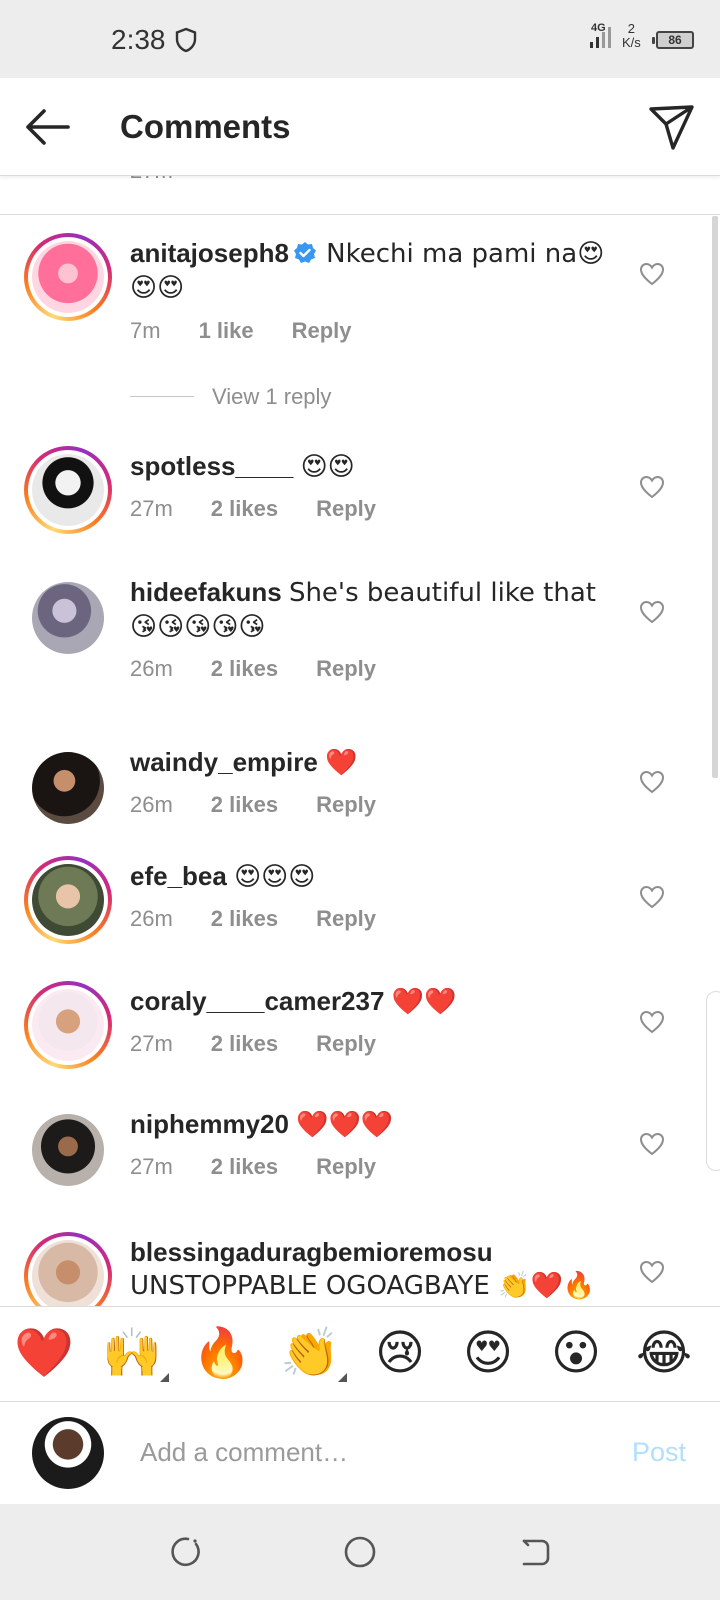  I want to click on reaction-fire: 🔥, so click(222, 1353).